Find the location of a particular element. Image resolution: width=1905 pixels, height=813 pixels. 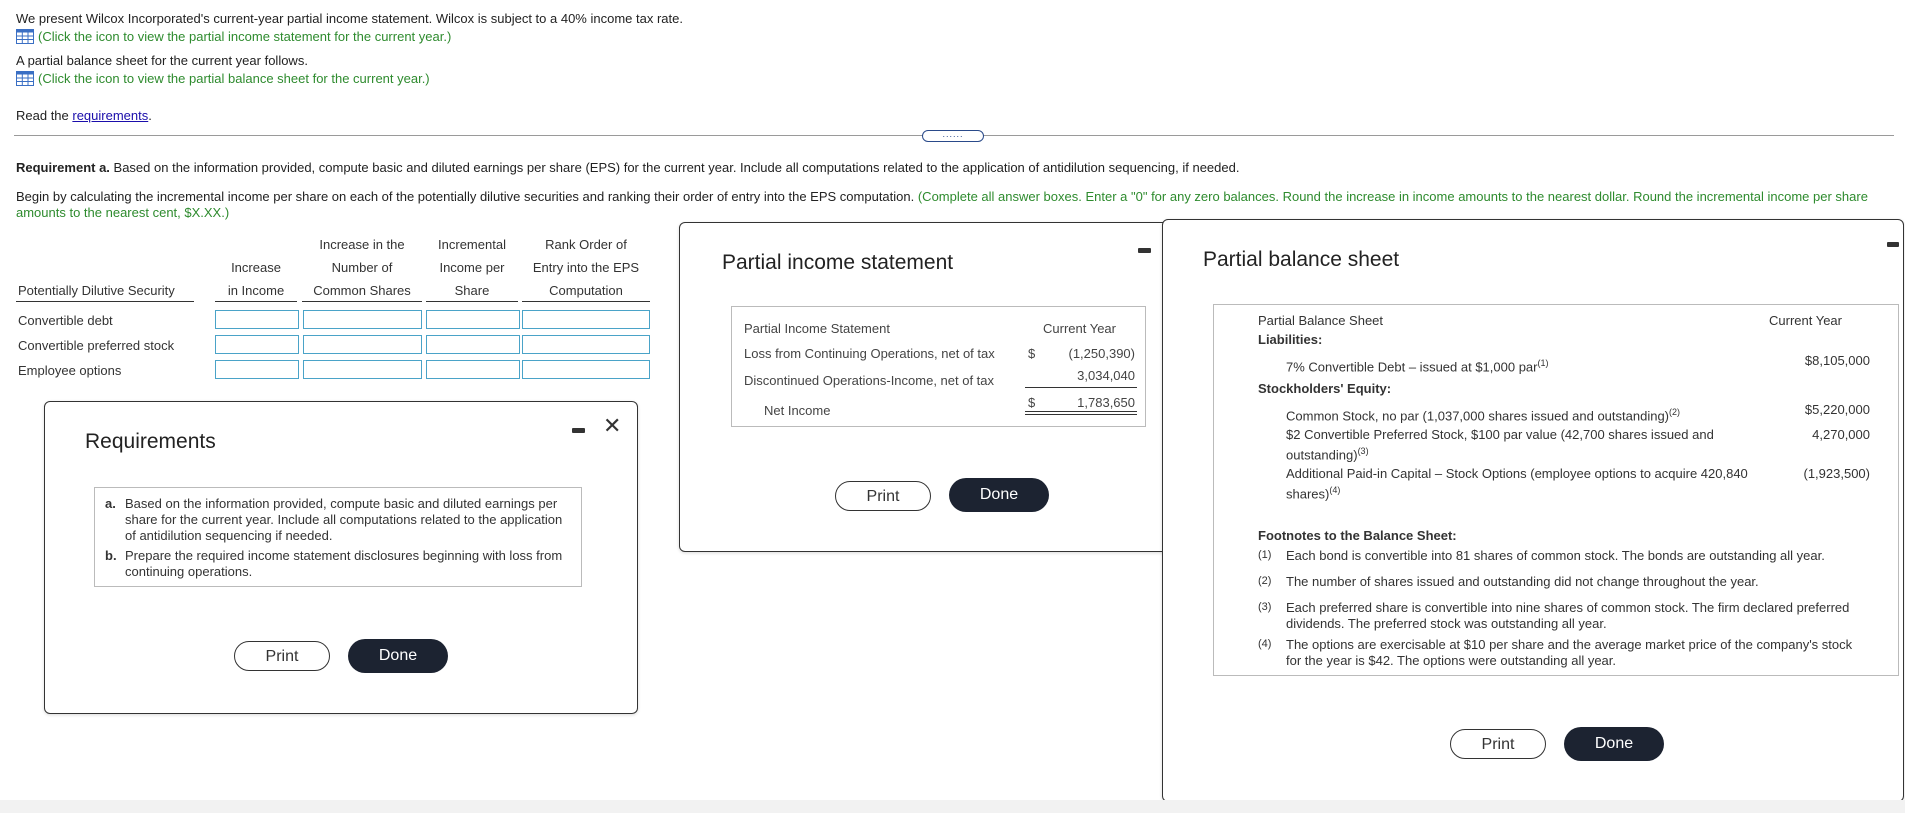

close-icon: ✕ is located at coordinates (612, 426).